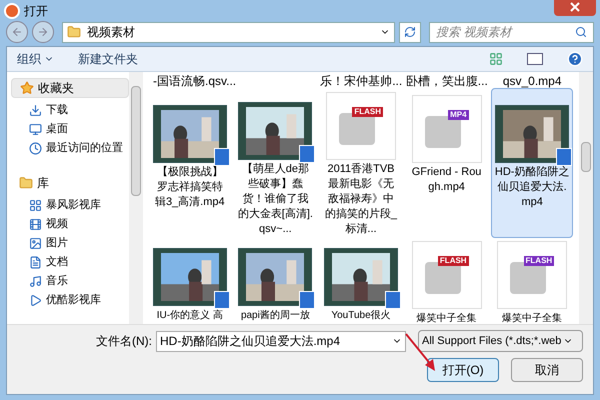 The height and width of the screenshot is (400, 600). I want to click on doc-icon, so click(35, 263).